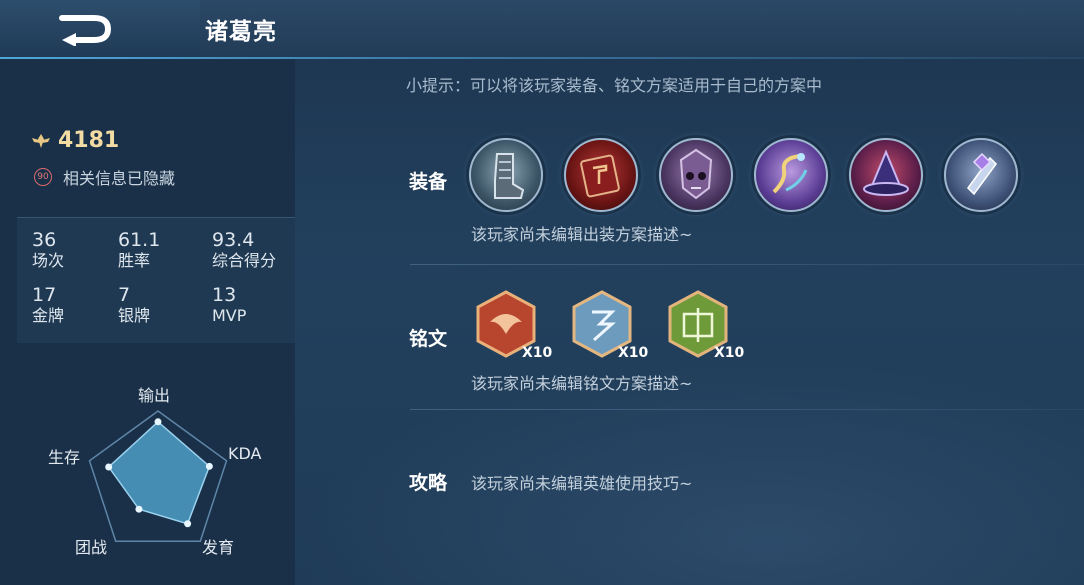 This screenshot has height=585, width=1084. I want to click on equipment-description: 该玩家尚未编辑出装方案描述~, so click(582, 234).